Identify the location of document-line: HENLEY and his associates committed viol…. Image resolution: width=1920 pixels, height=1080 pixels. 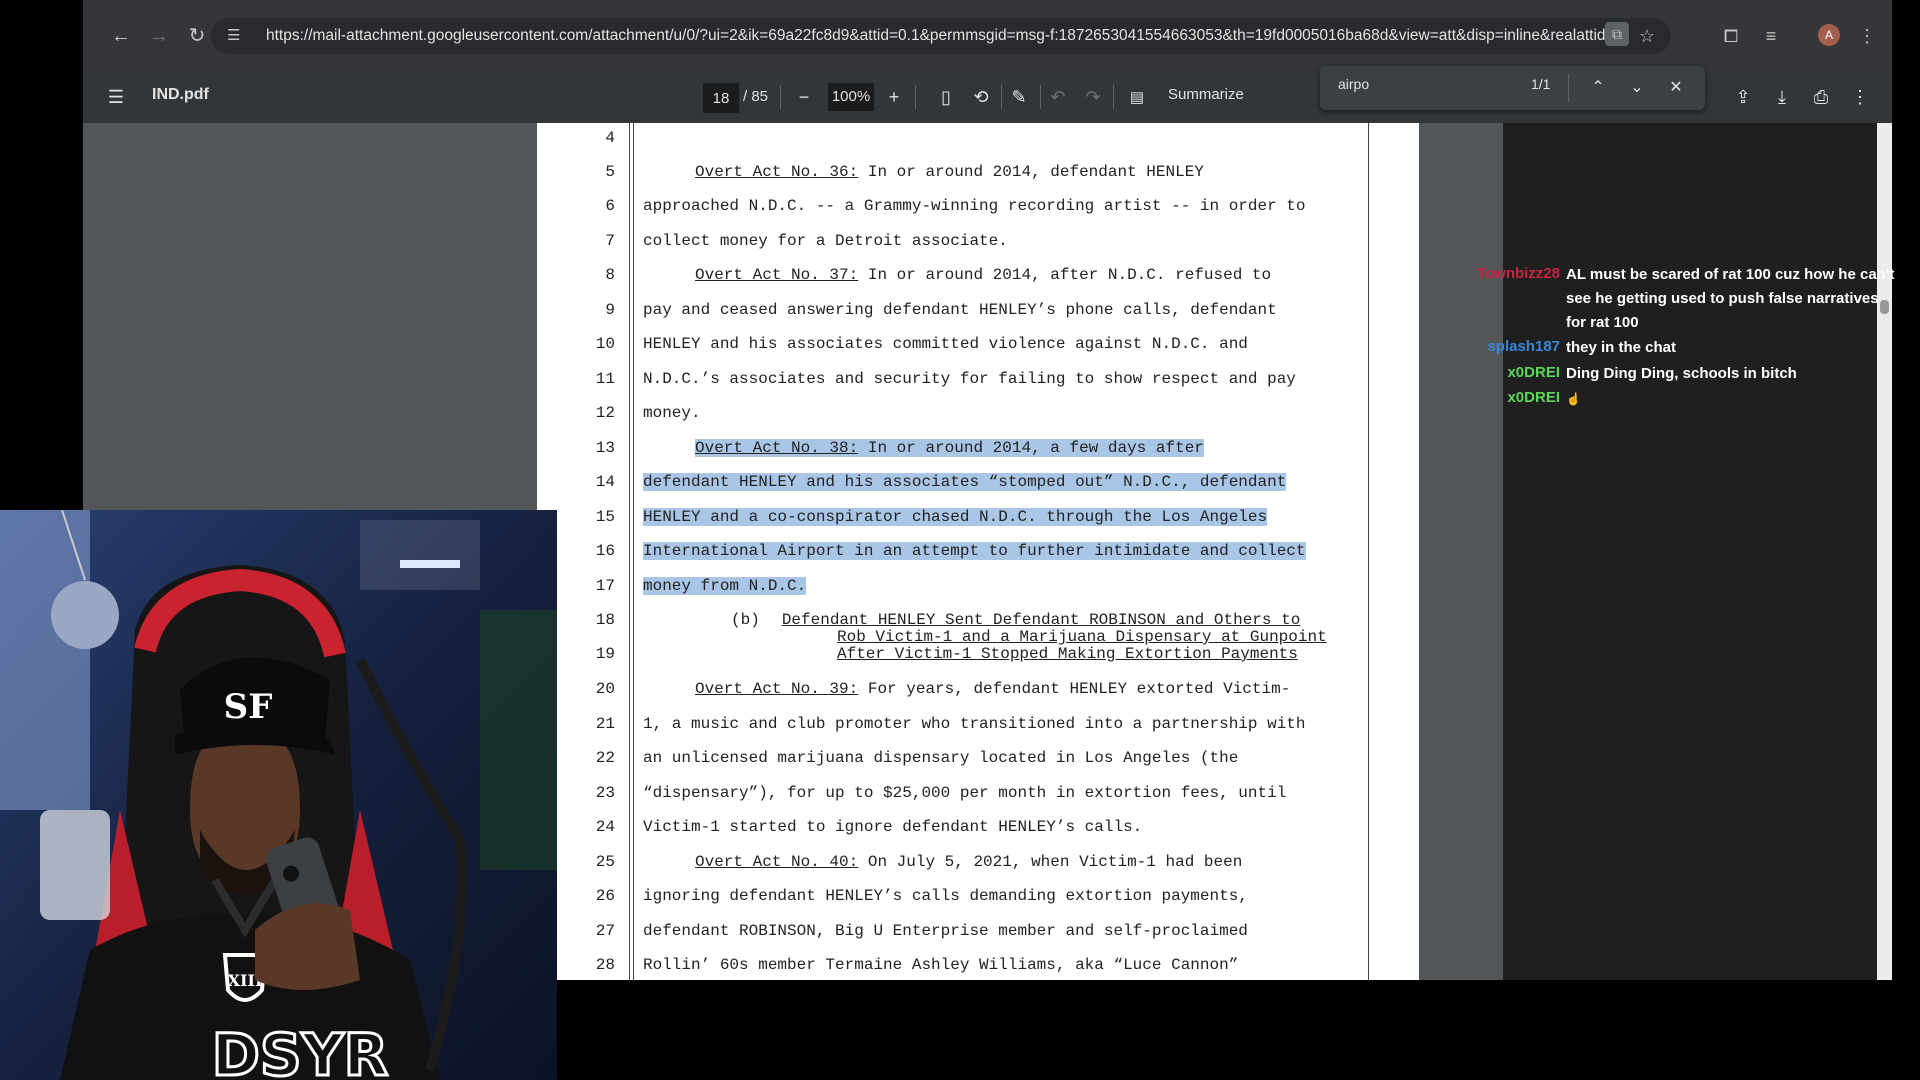
(945, 344).